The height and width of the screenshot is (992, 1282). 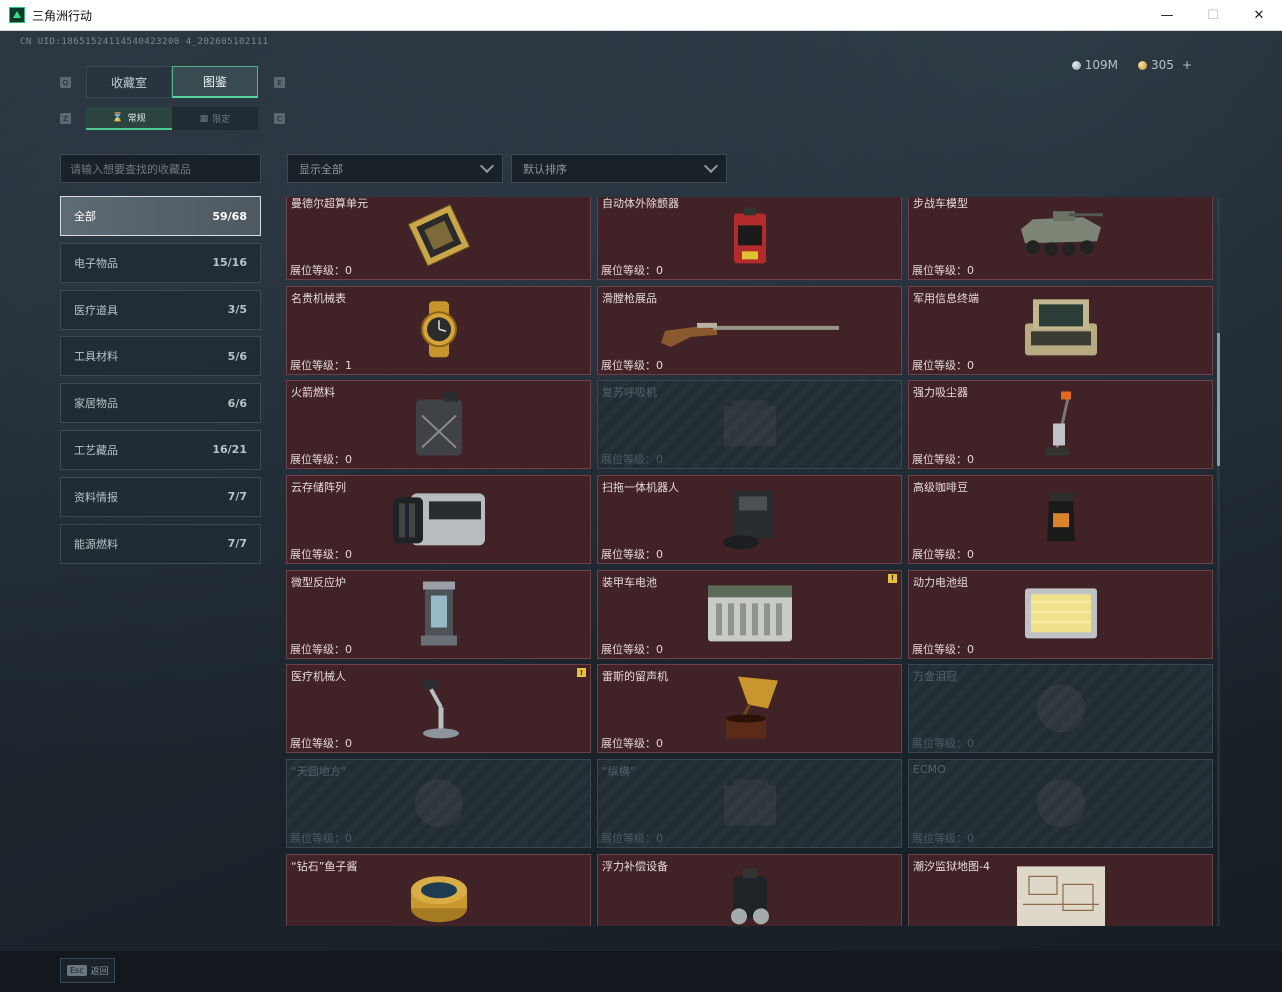 What do you see at coordinates (221, 120) in the screenshot?
I see `subtab-limited-label: 限定` at bounding box center [221, 120].